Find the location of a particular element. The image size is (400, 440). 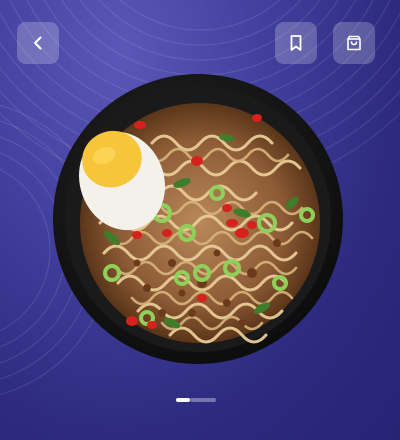

page-indicator-active is located at coordinates (183, 400).